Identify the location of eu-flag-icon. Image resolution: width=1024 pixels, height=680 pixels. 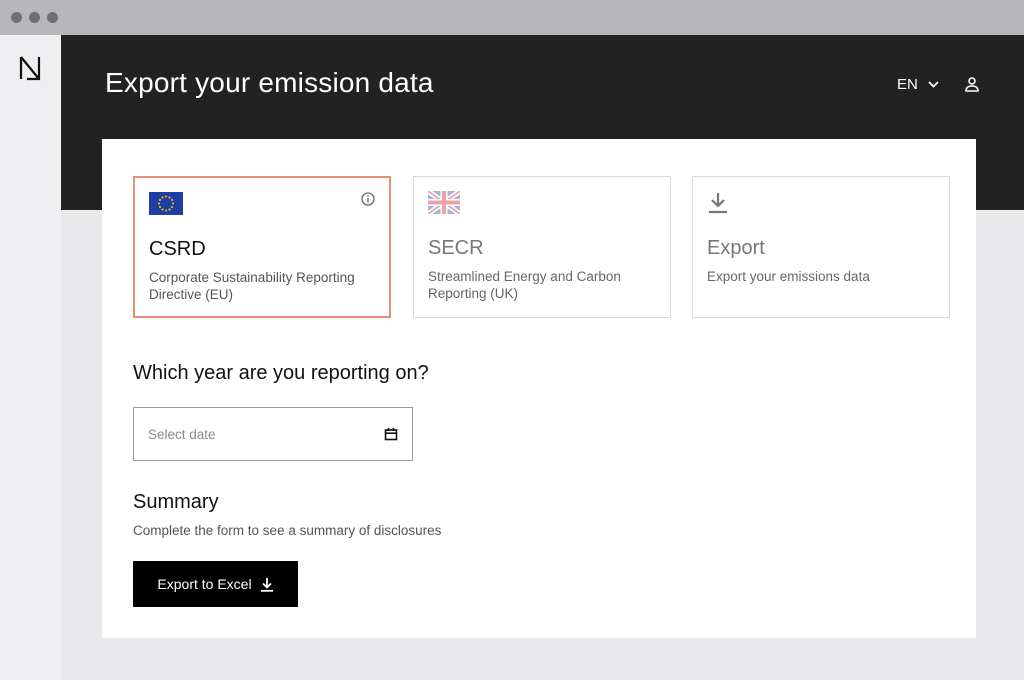
(166, 203).